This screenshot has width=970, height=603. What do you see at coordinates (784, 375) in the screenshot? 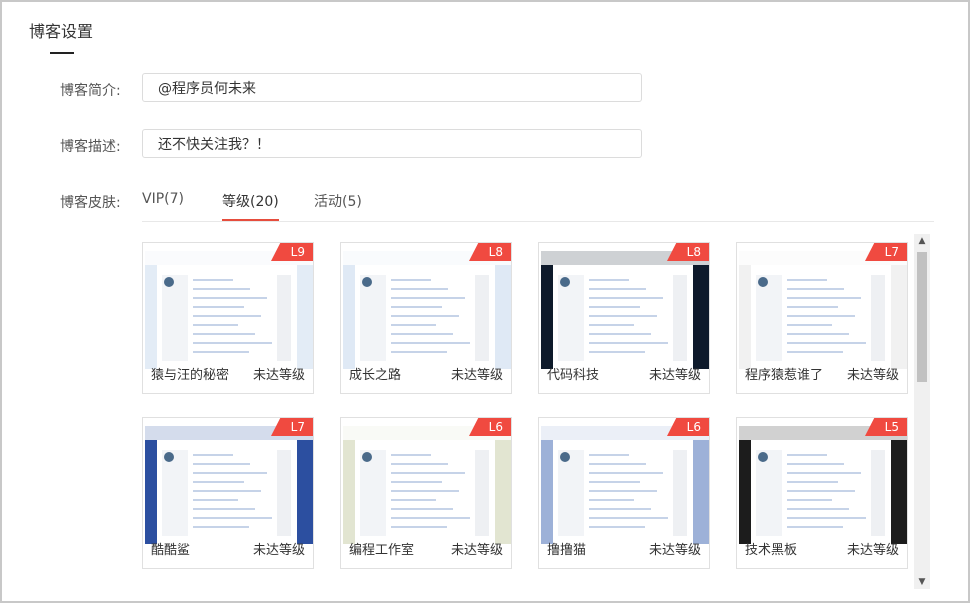
I see `skin-name: 程序猿惹谁了` at bounding box center [784, 375].